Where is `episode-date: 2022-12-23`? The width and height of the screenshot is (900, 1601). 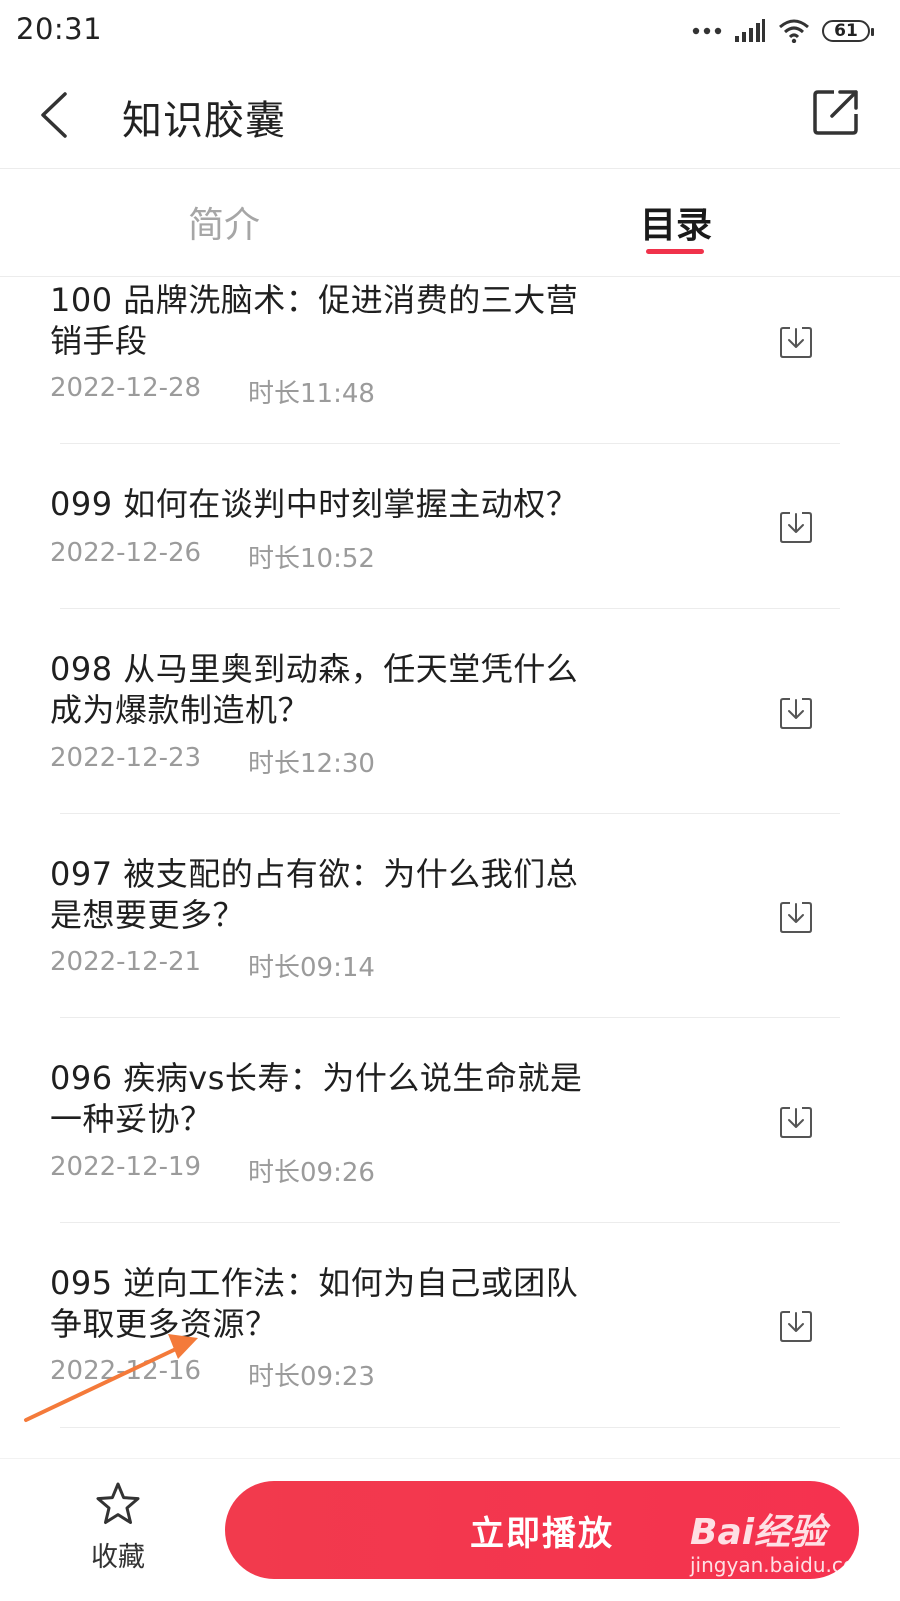
episode-date: 2022-12-23 is located at coordinates (126, 758).